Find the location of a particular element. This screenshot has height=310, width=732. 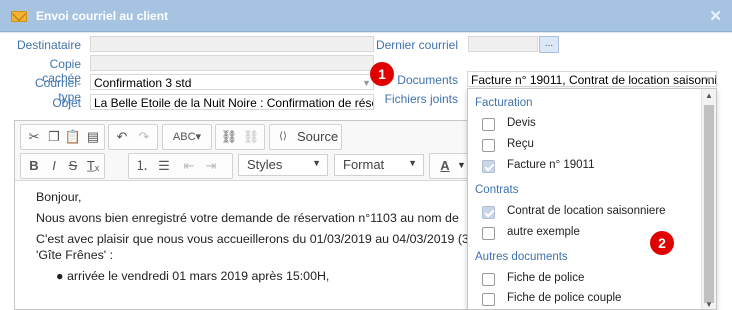

bulleted-list-icon: ☰ is located at coordinates (164, 166).